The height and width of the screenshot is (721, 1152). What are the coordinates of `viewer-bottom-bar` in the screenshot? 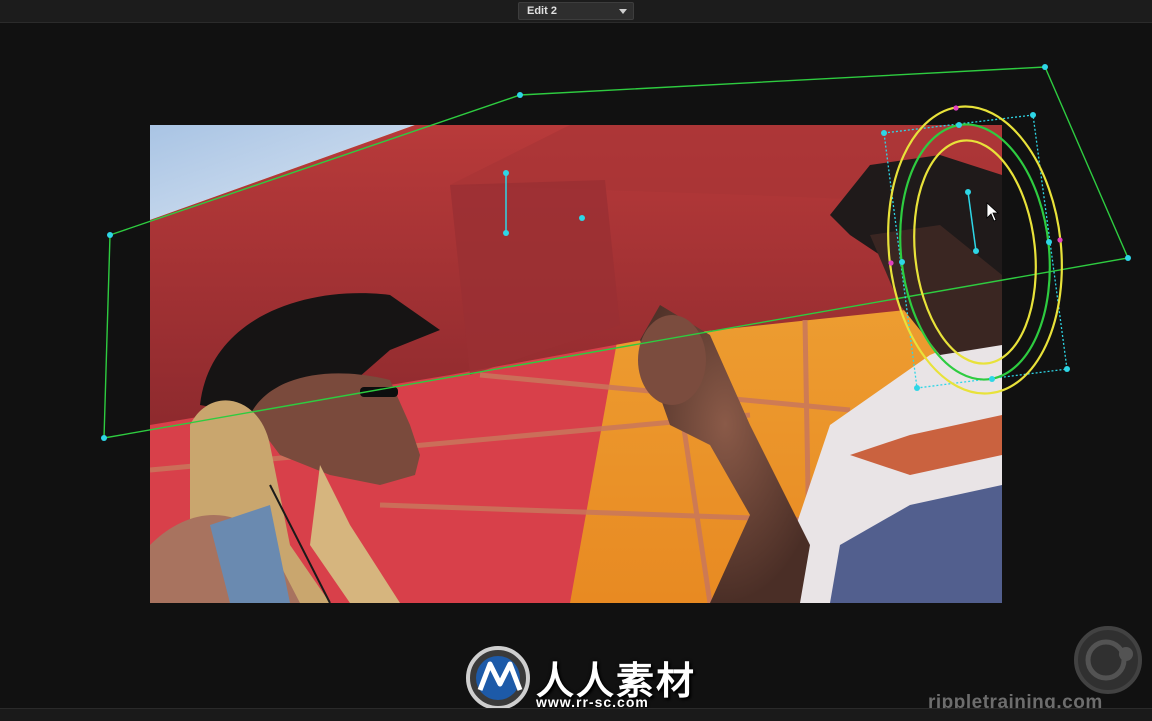 It's located at (576, 714).